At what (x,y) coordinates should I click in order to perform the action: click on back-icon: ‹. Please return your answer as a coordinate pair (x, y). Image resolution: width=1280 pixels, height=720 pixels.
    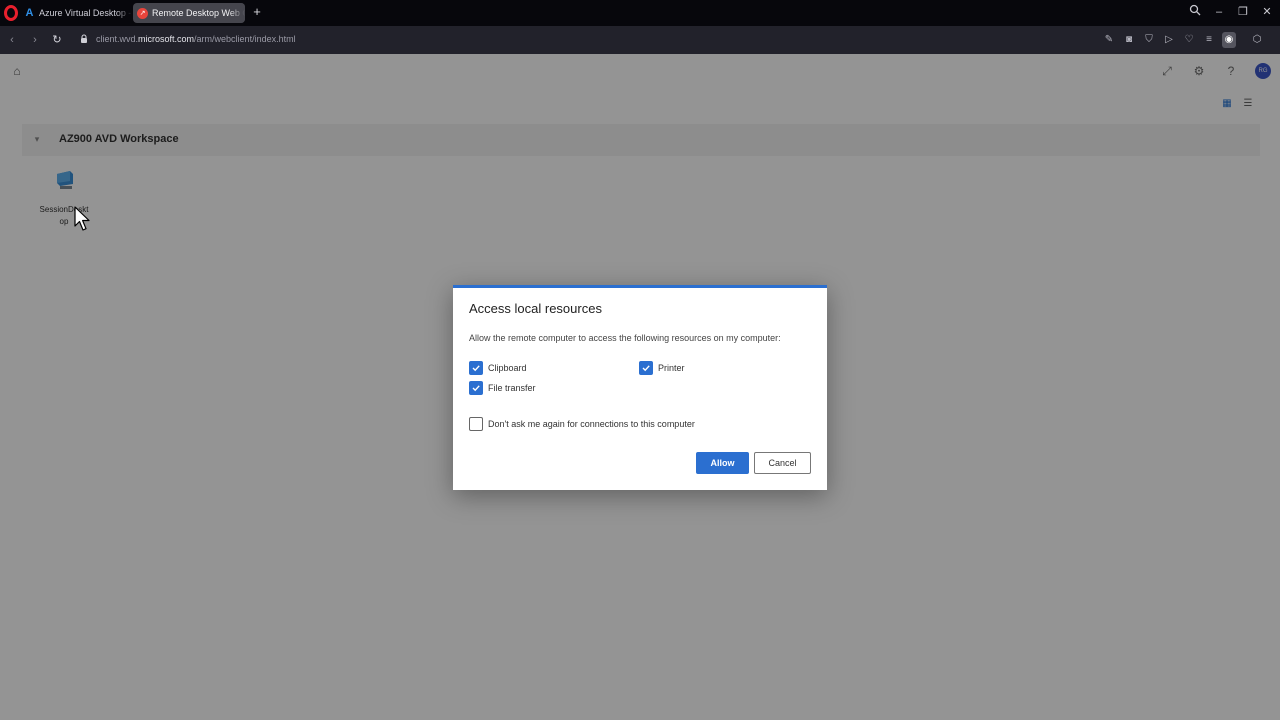
    Looking at the image, I should click on (12, 40).